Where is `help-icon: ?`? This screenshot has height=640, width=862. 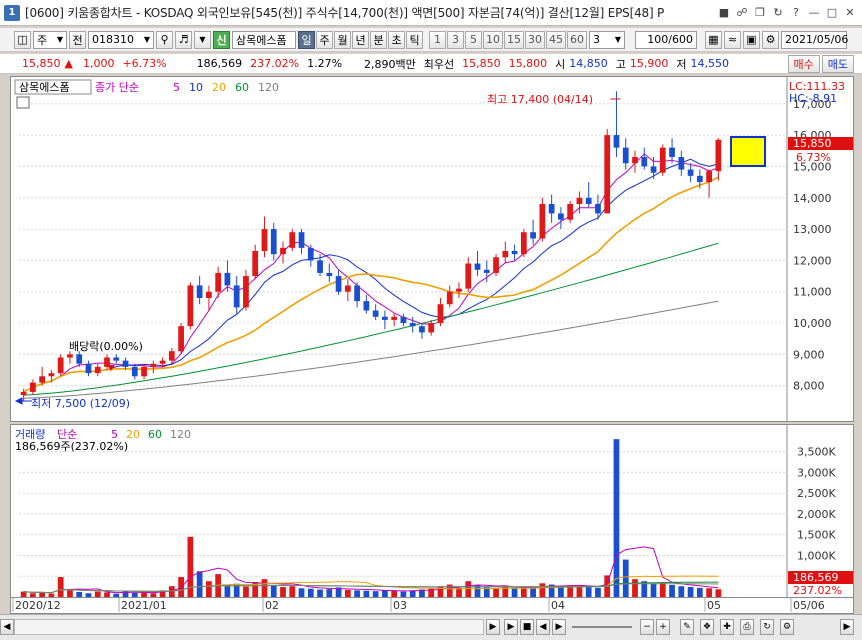 help-icon: ? is located at coordinates (796, 13).